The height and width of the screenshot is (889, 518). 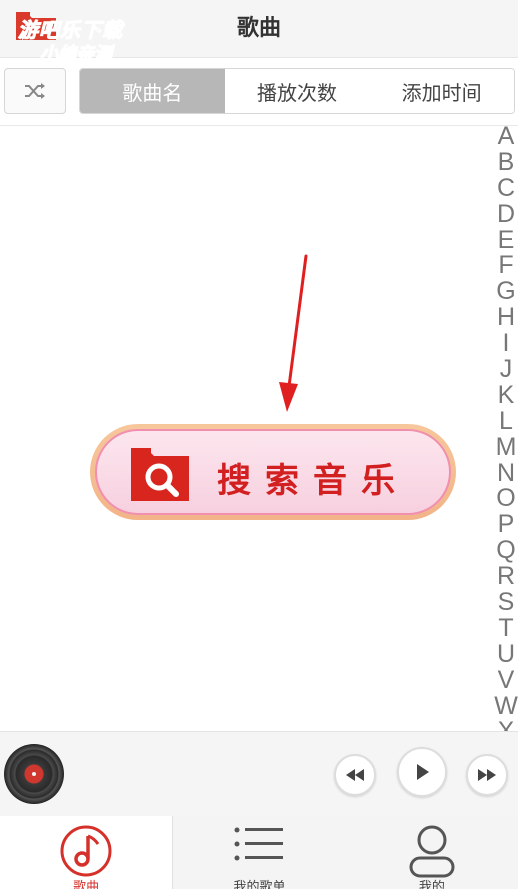 What do you see at coordinates (506, 524) in the screenshot?
I see `index-letter: P` at bounding box center [506, 524].